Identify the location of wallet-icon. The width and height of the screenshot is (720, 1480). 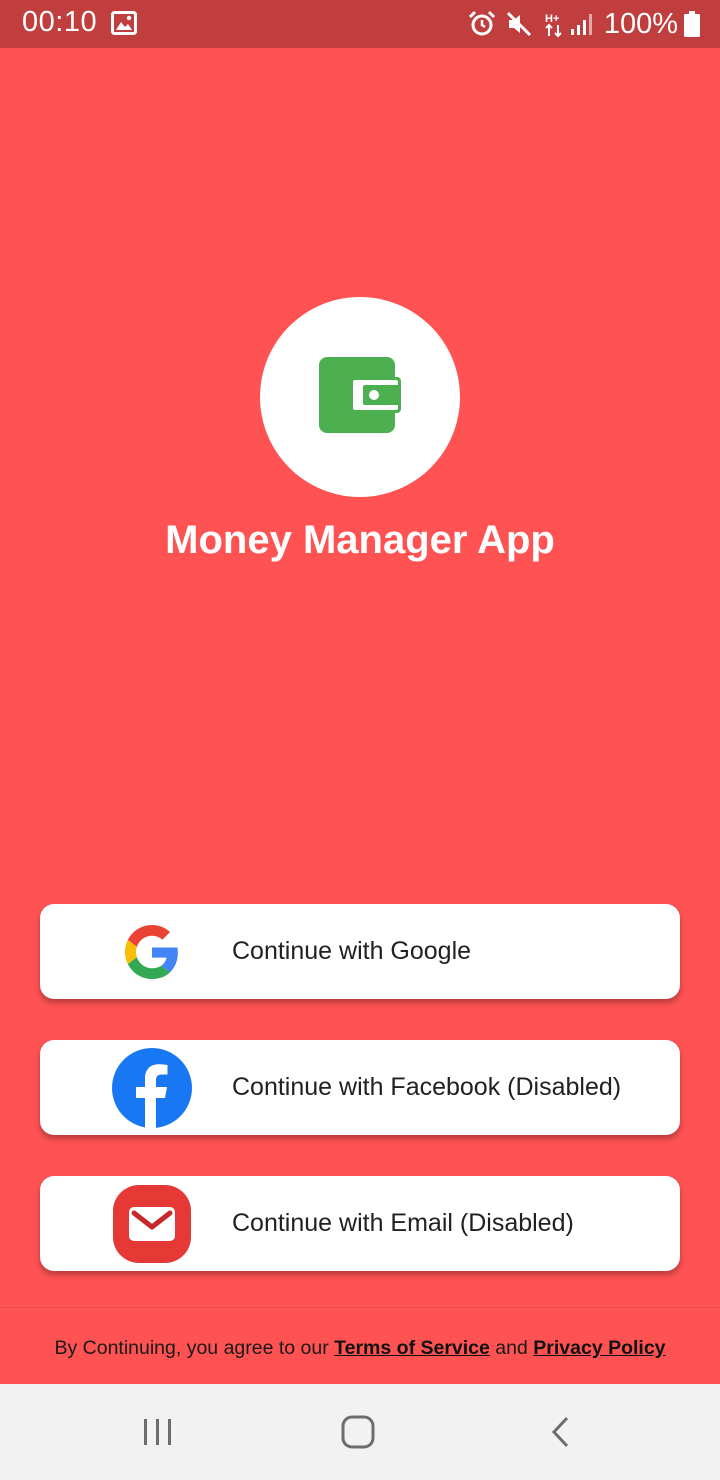
(360, 397).